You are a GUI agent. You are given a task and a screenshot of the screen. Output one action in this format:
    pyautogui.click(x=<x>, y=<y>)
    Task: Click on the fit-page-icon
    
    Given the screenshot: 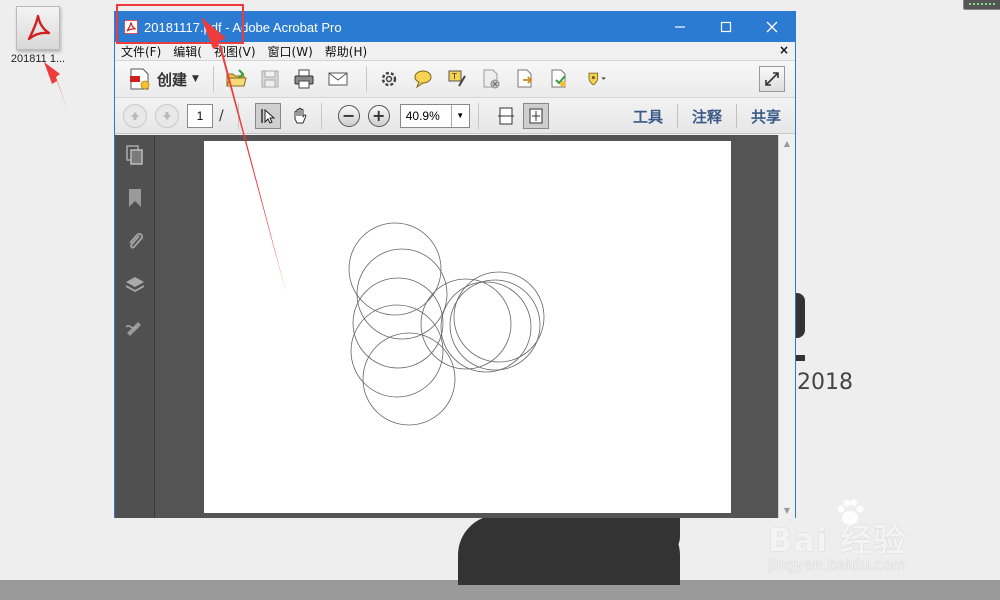 What is the action you would take?
    pyautogui.click(x=536, y=115)
    